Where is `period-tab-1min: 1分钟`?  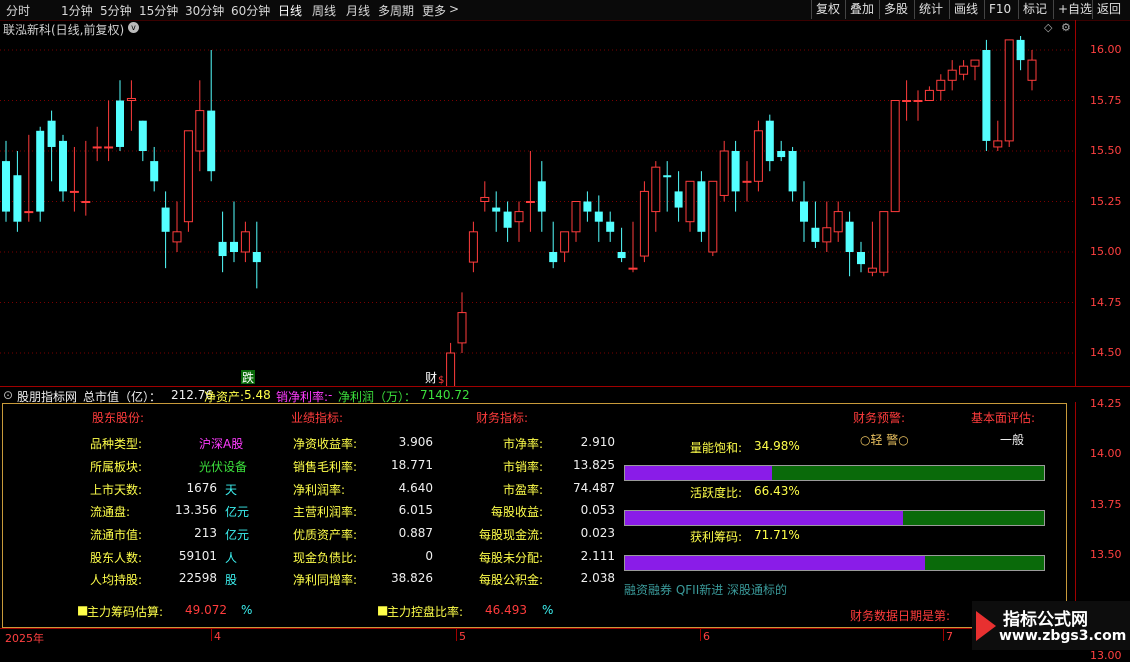 period-tab-1min: 1分钟 is located at coordinates (77, 10).